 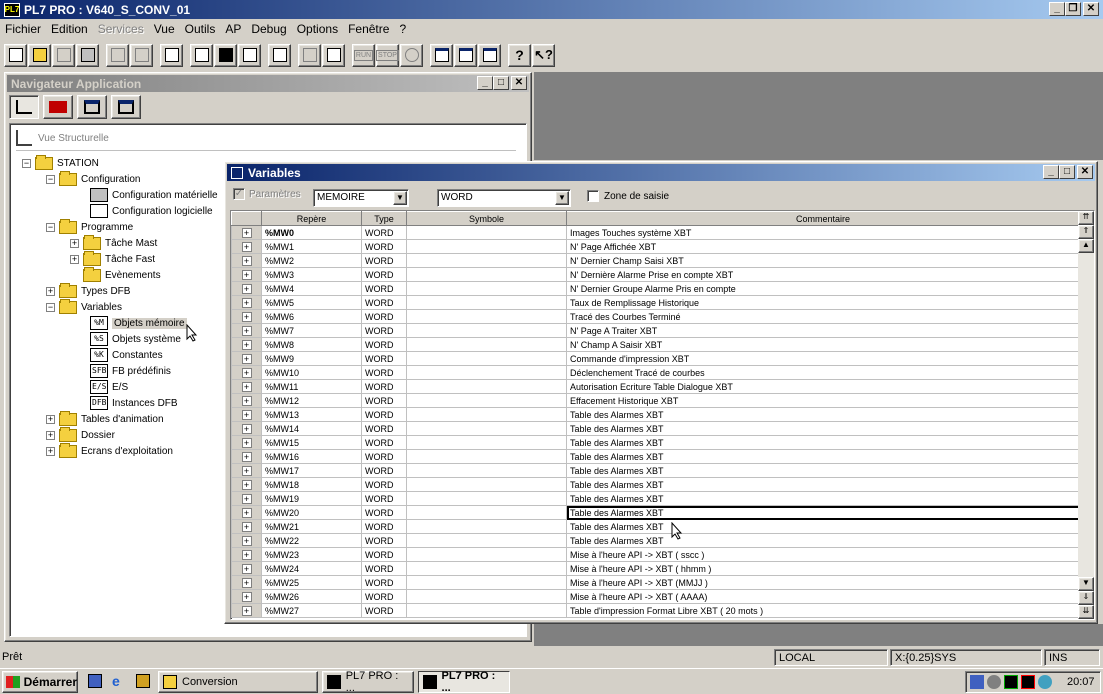 What do you see at coordinates (823, 344) in the screenshot?
I see `cell-commentaire: N' Champ A Saisir XBT` at bounding box center [823, 344].